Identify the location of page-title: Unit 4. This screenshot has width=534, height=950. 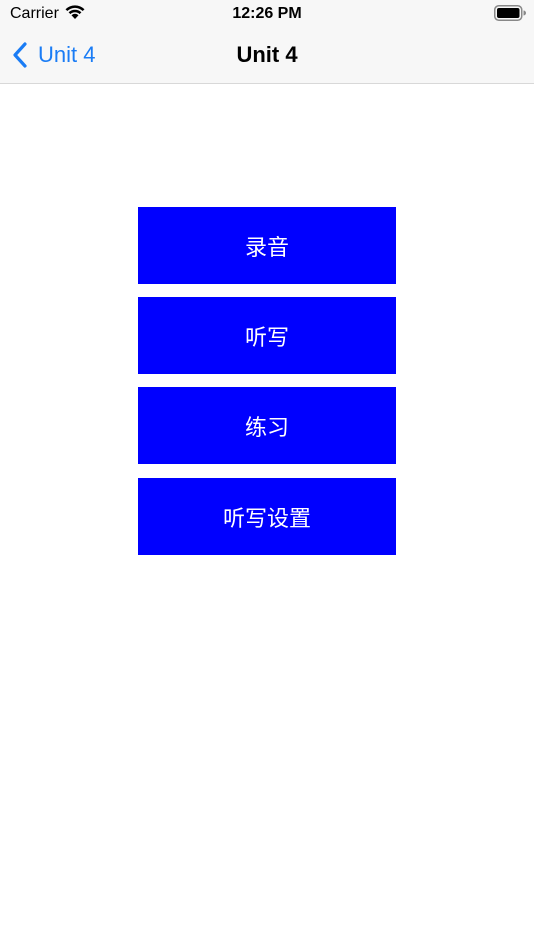
(267, 54).